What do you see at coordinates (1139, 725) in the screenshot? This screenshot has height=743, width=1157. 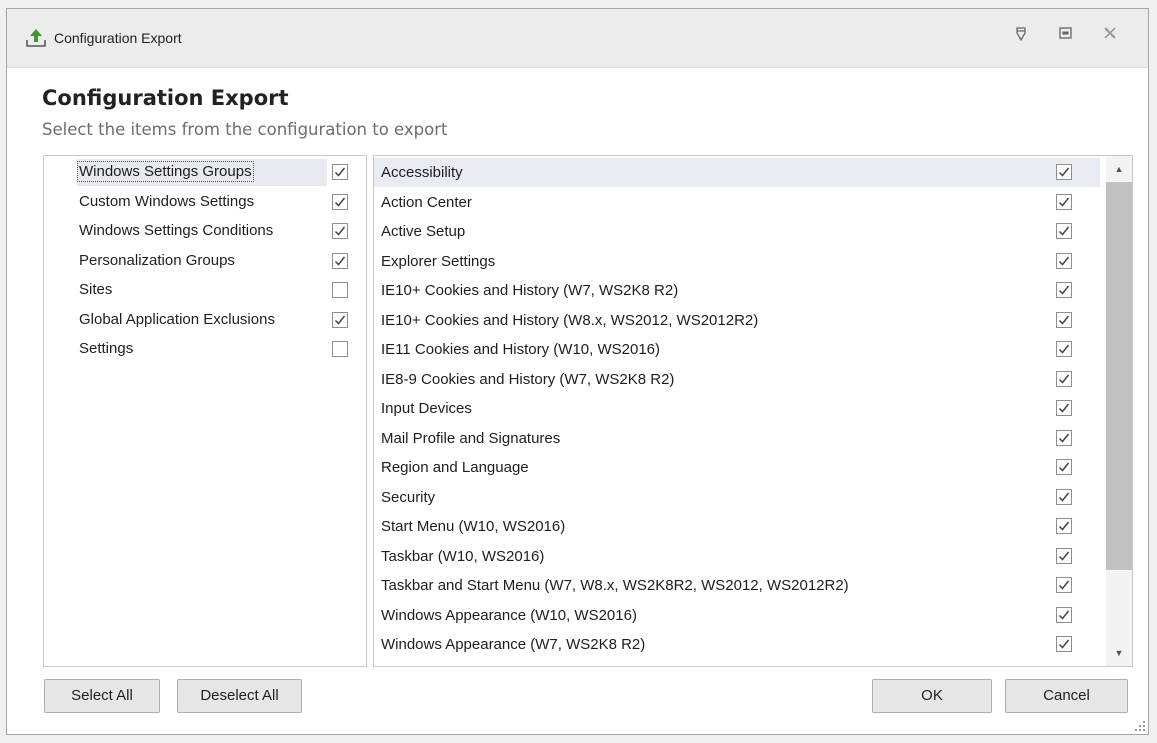 I see `resize-grip-icon` at bounding box center [1139, 725].